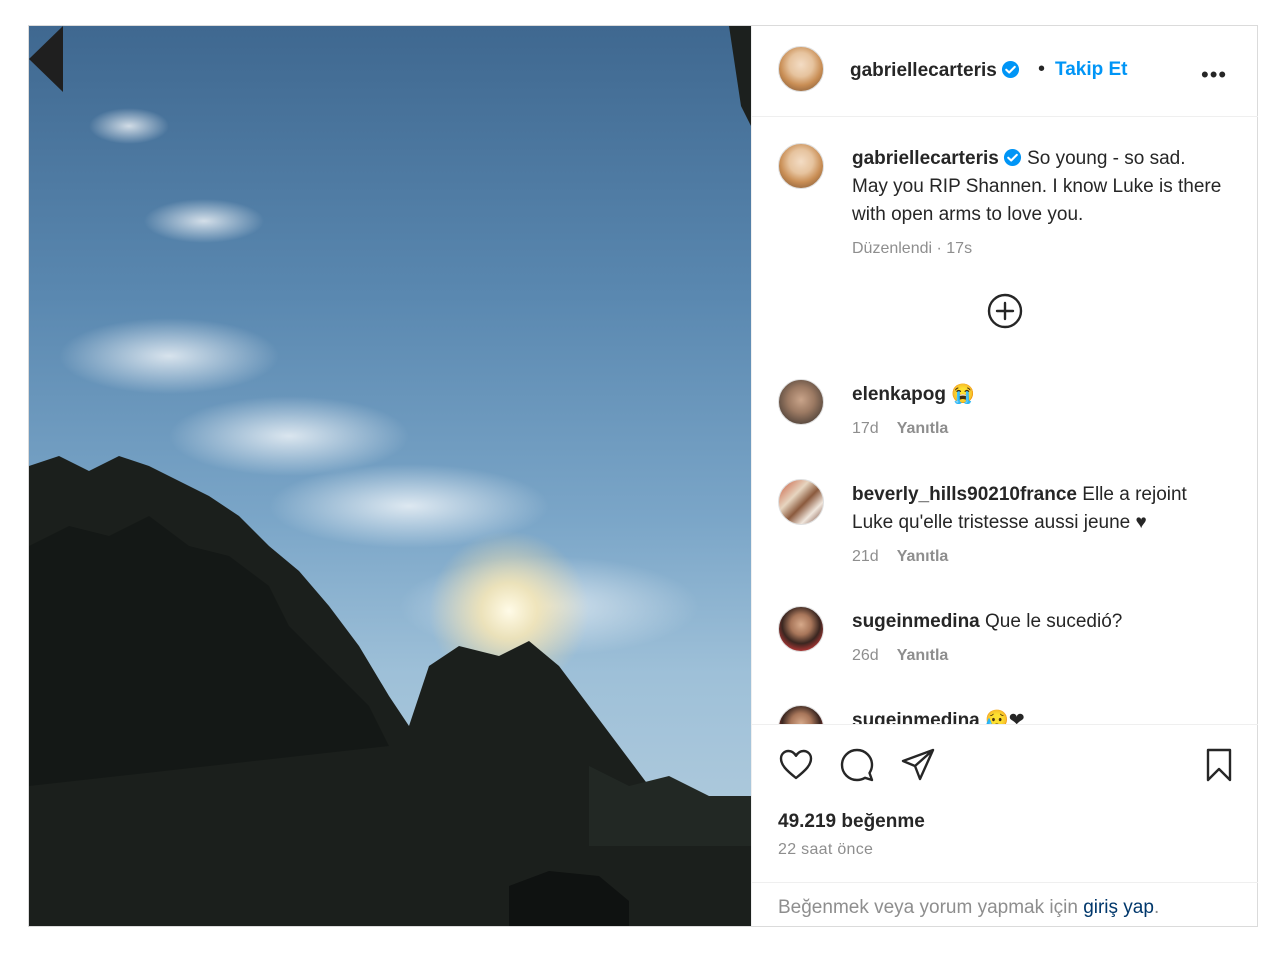 This screenshot has width=1280, height=953. What do you see at coordinates (1091, 70) in the screenshot?
I see `follow-button: Takip Et` at bounding box center [1091, 70].